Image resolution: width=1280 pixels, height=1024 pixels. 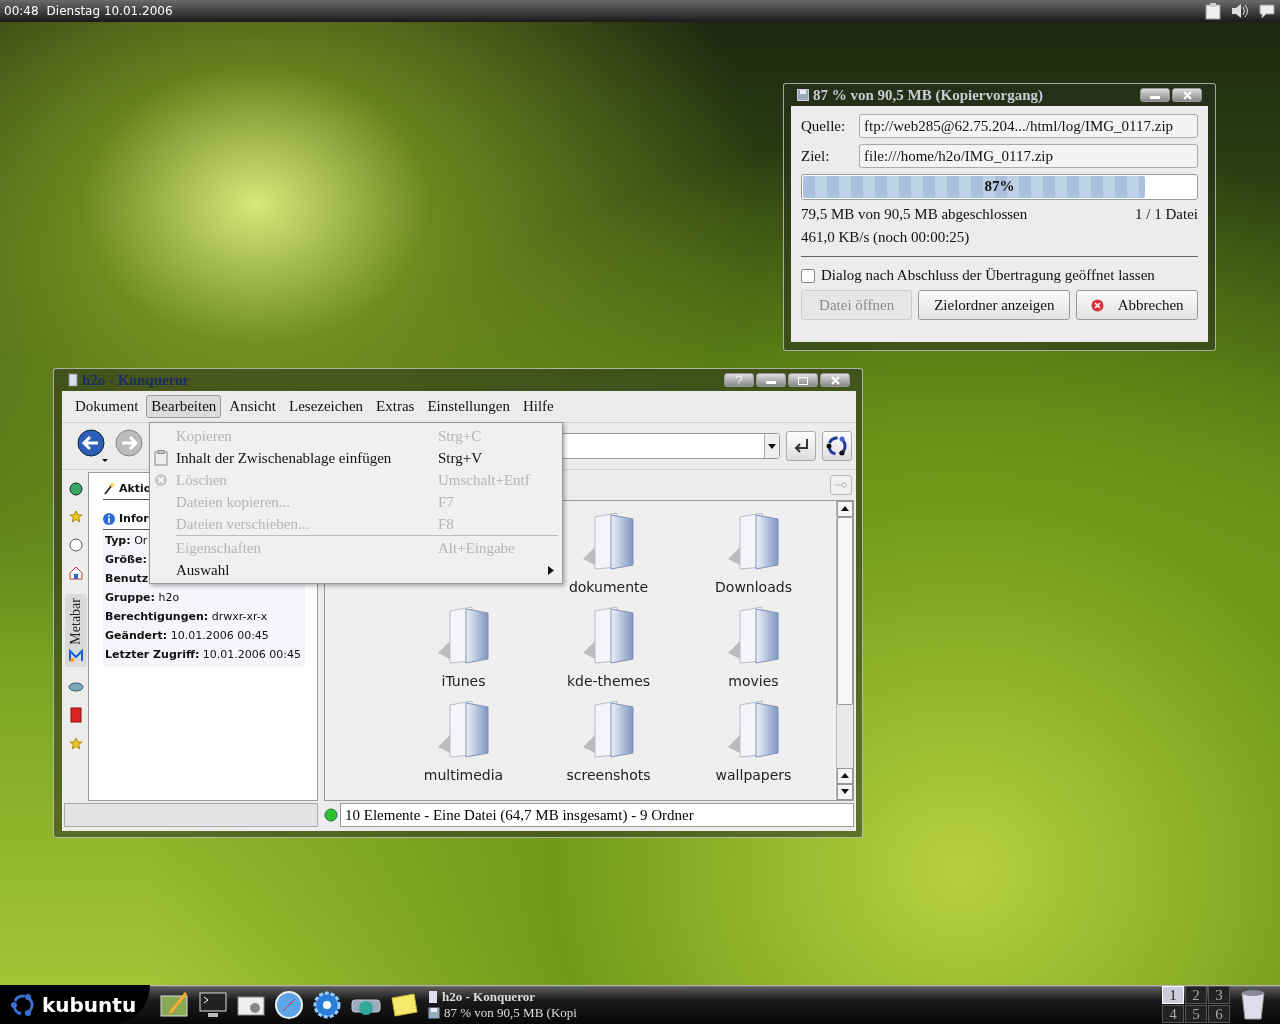 I want to click on transfer-speed: 461,0 KB/s (noch 00:00:25), so click(x=886, y=237).